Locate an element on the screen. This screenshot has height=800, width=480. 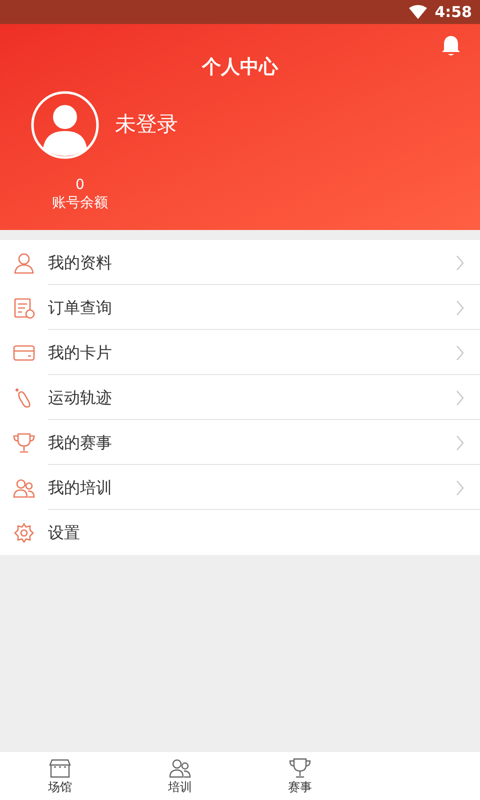
menu-item: 我的资料 is located at coordinates (240, 262).